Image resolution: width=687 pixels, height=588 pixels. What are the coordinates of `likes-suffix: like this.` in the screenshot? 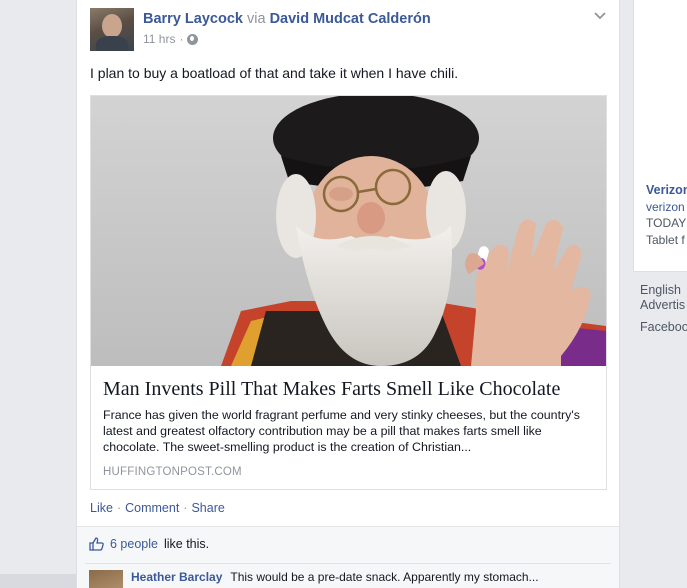 It's located at (186, 544).